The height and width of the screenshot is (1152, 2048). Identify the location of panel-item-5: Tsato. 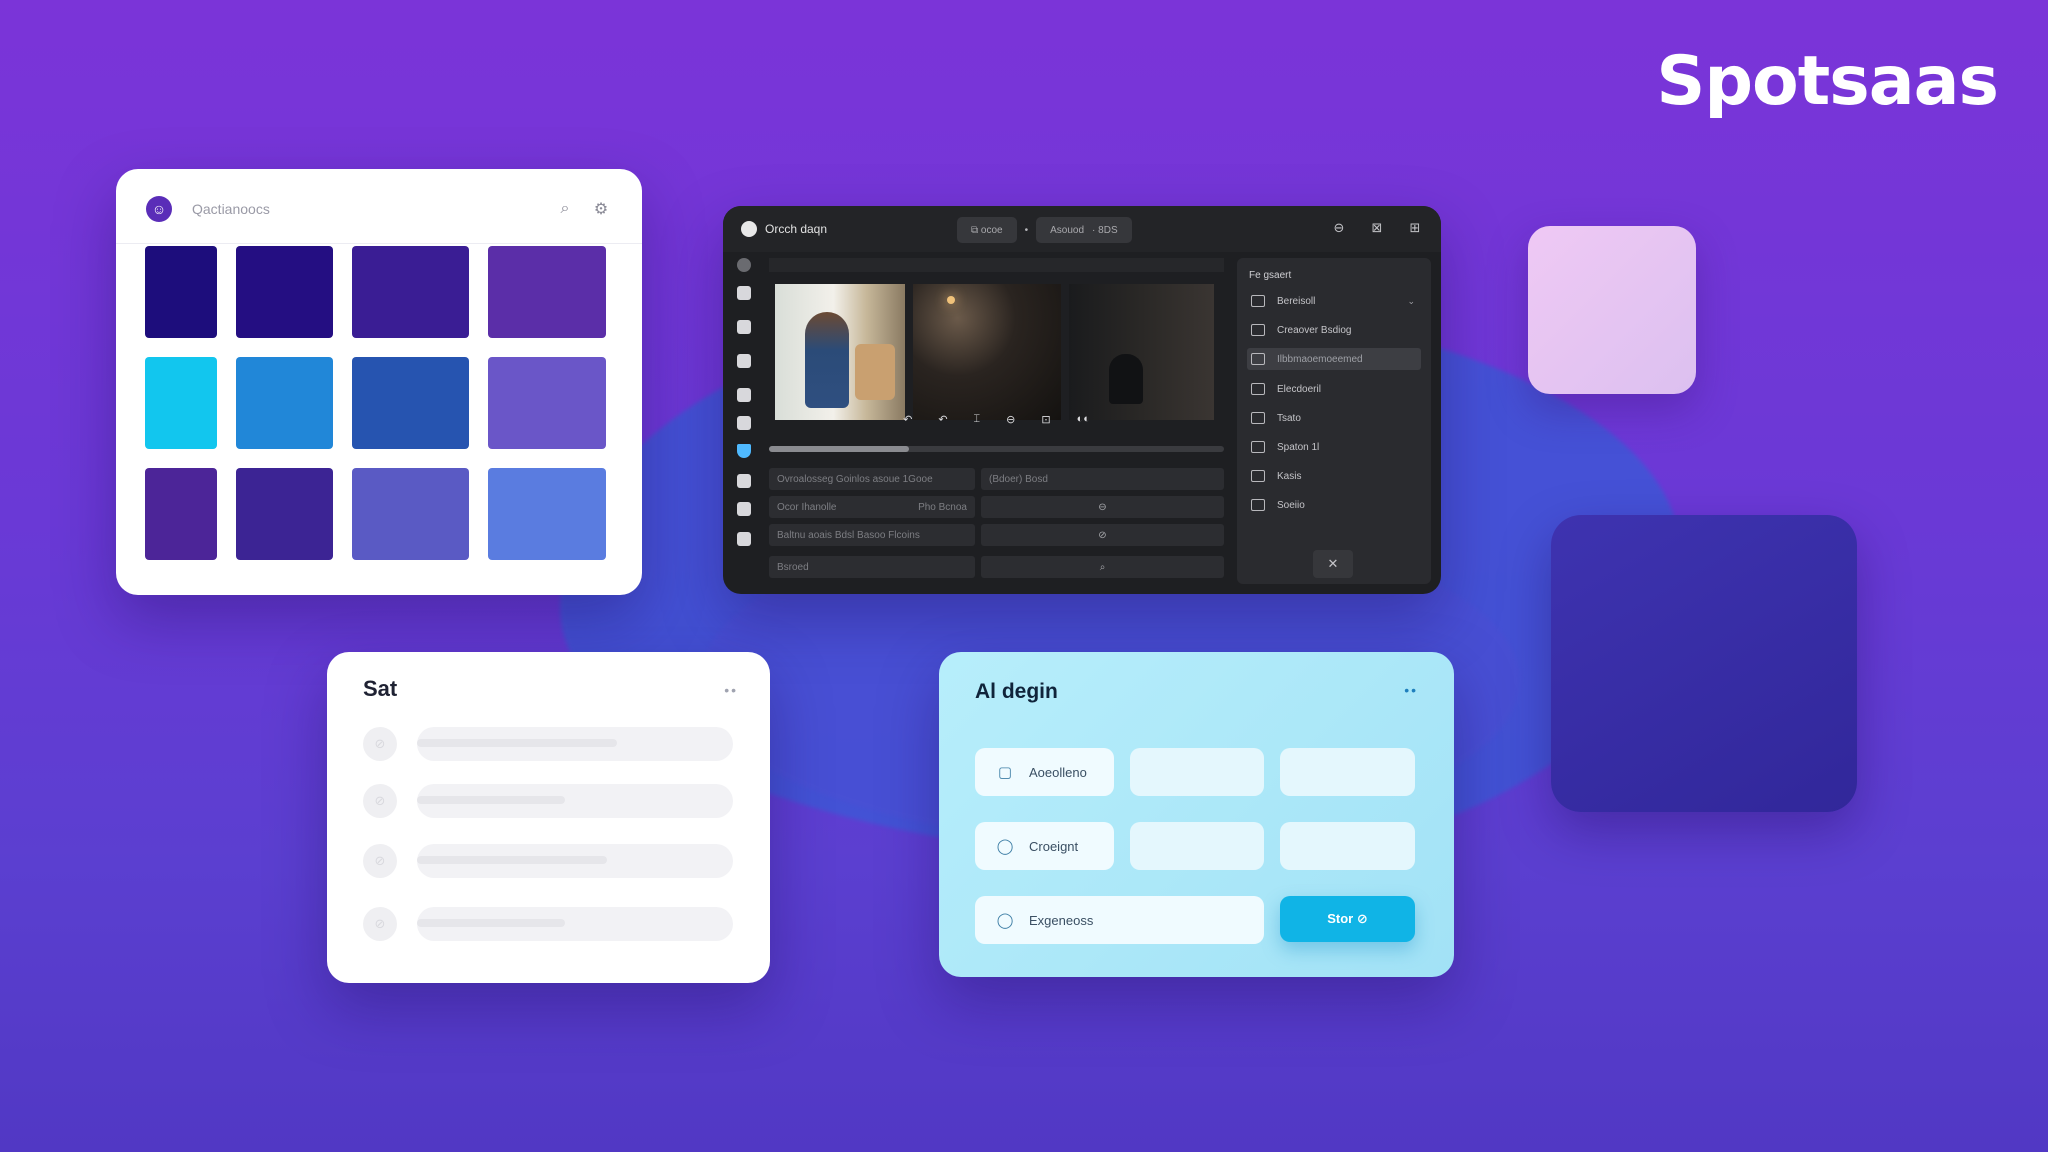
(1334, 418).